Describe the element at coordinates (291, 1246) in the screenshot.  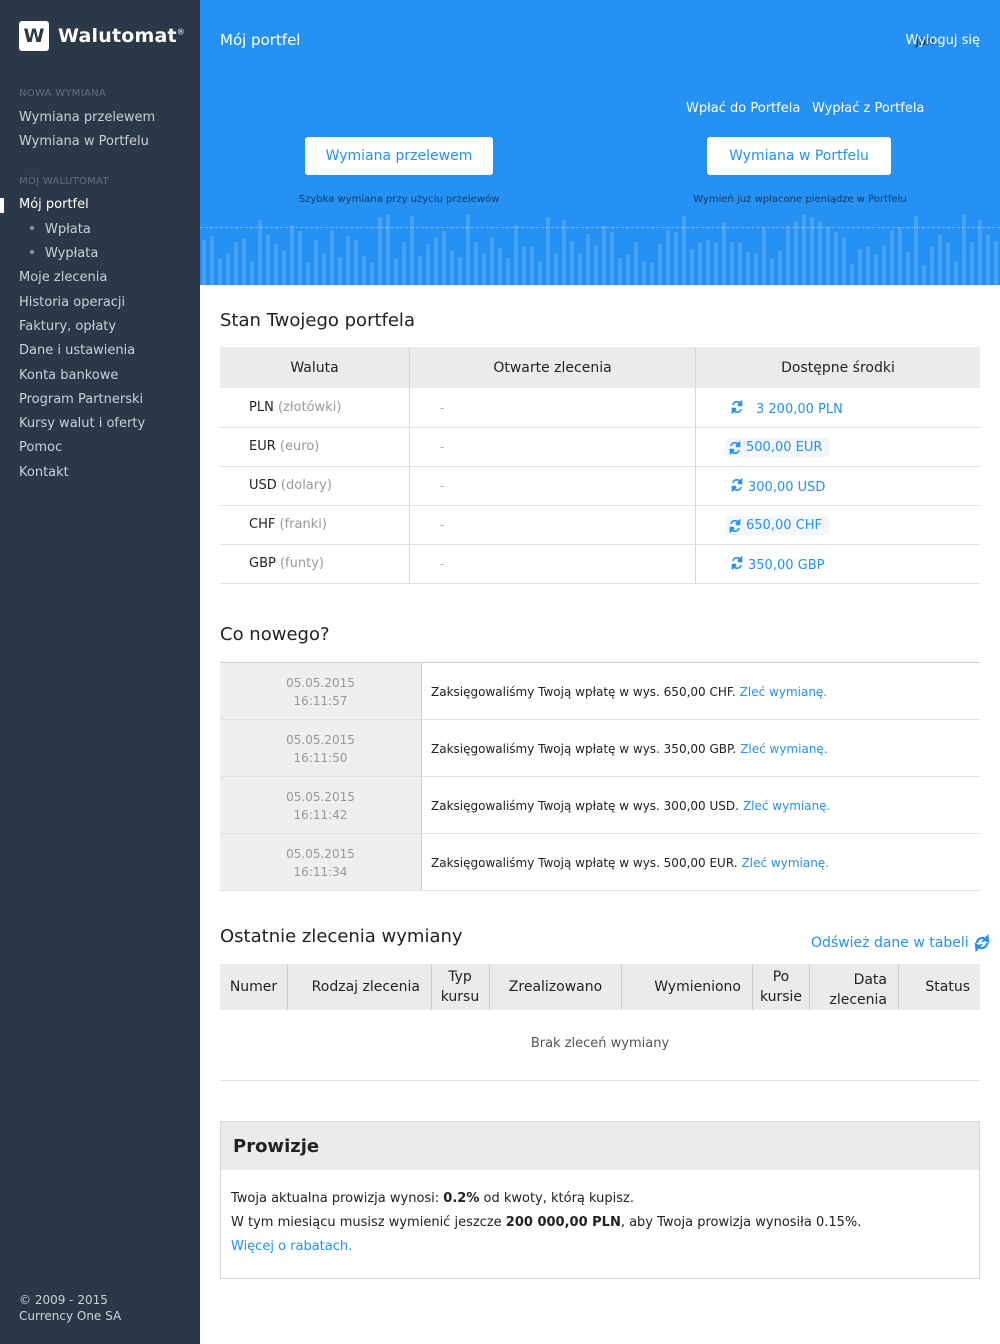
I see `discounts-link: Więcej o rabatach.` at that location.